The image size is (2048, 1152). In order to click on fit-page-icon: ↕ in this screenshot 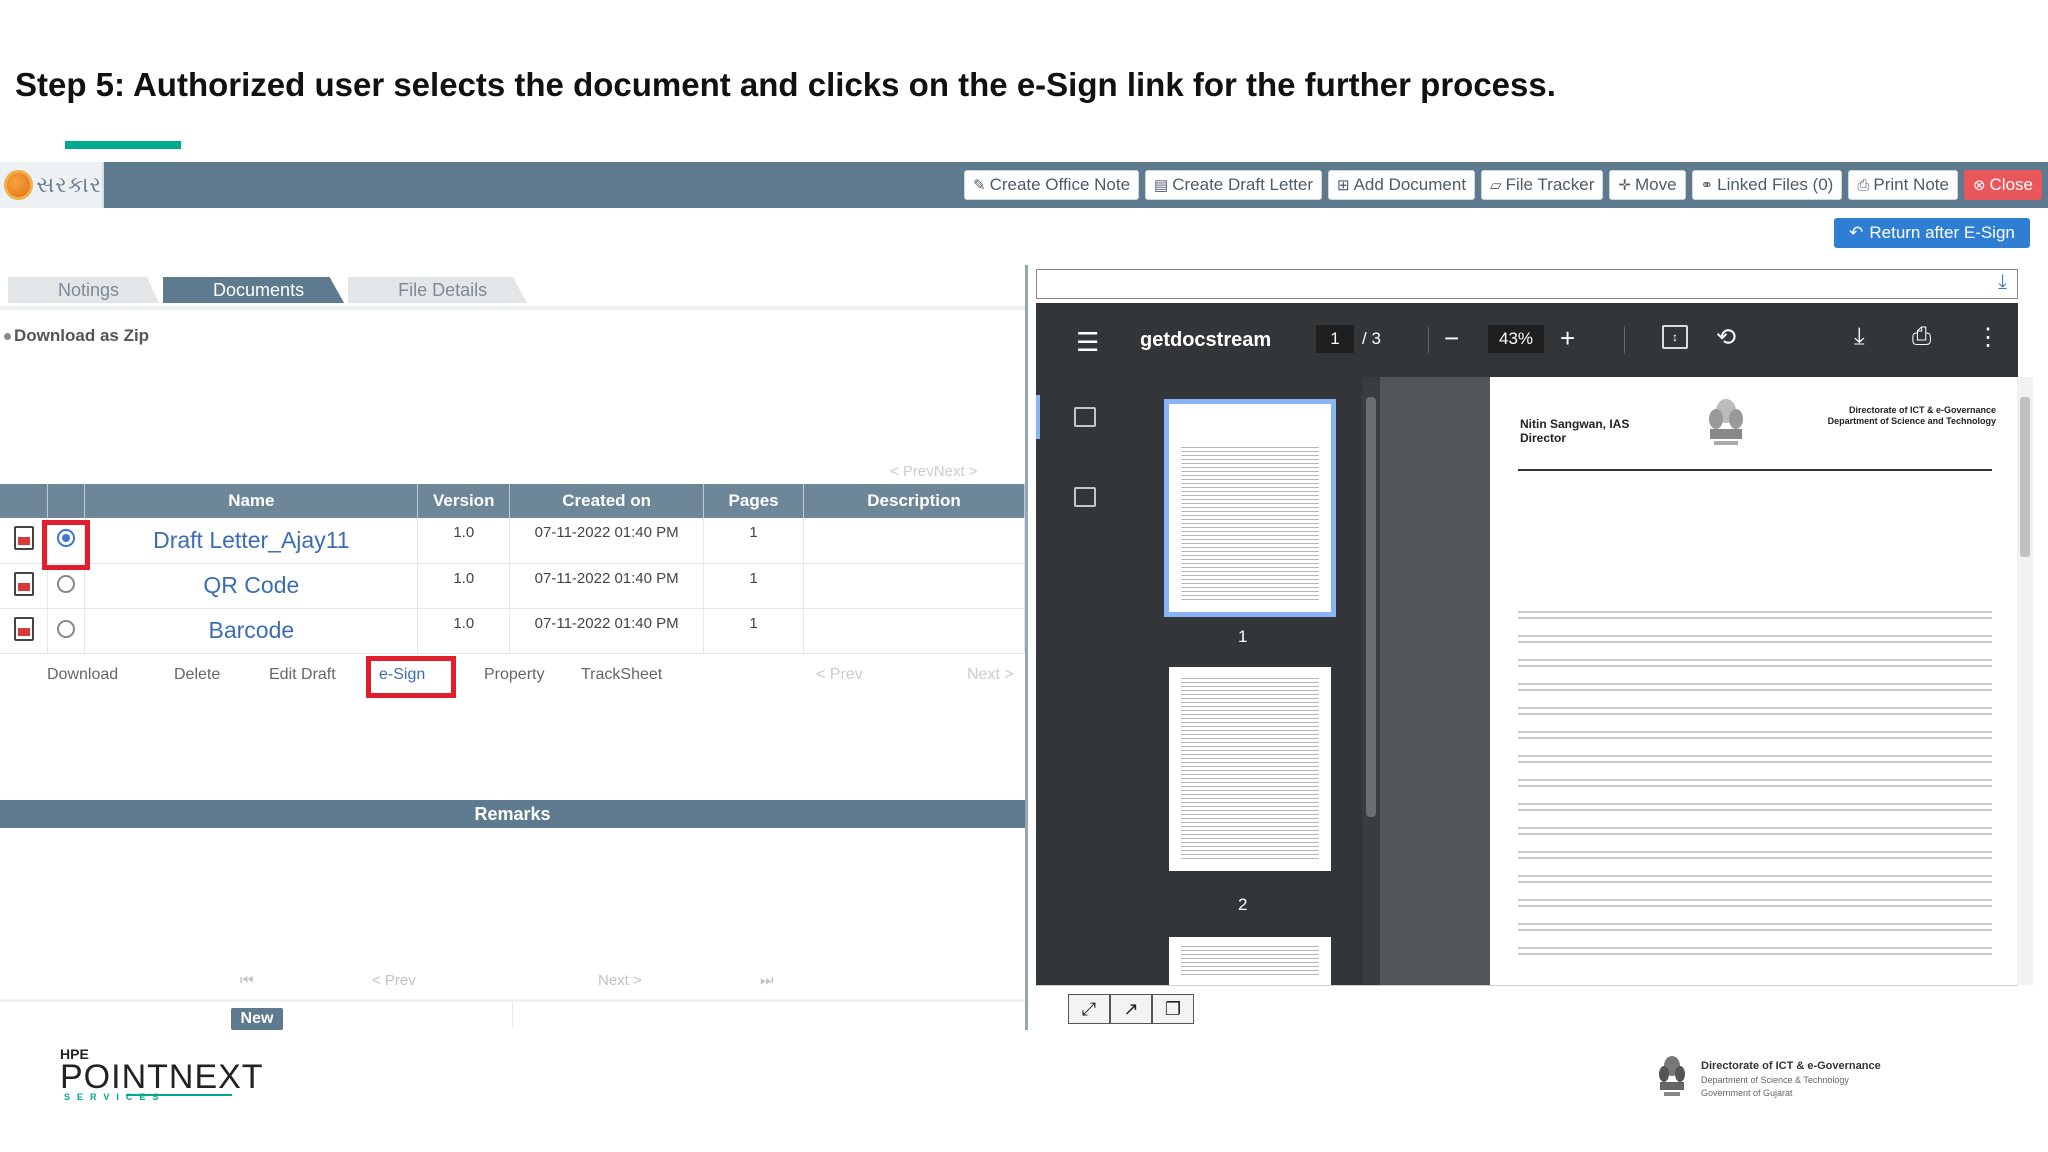, I will do `click(1675, 337)`.